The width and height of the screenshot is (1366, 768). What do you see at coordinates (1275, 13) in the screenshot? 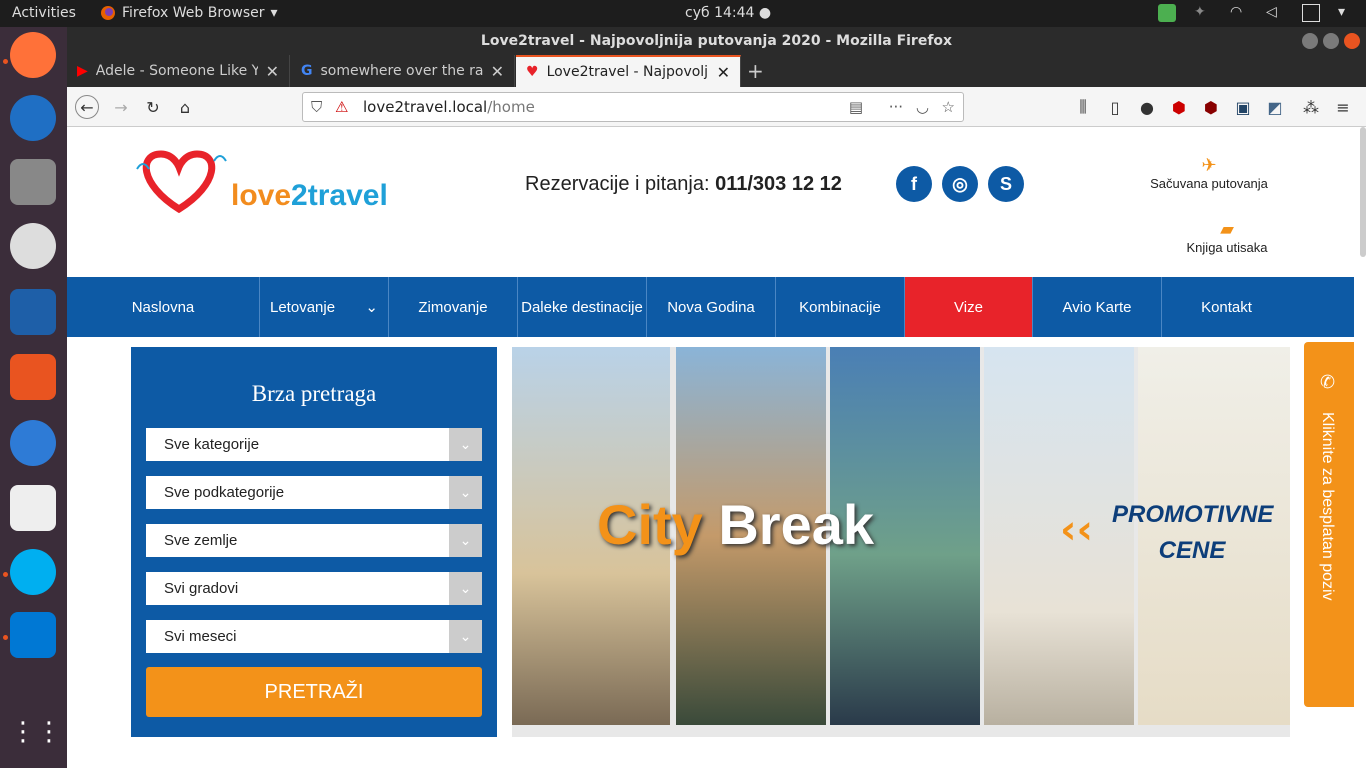
I see `volume-icon: ◁` at bounding box center [1275, 13].